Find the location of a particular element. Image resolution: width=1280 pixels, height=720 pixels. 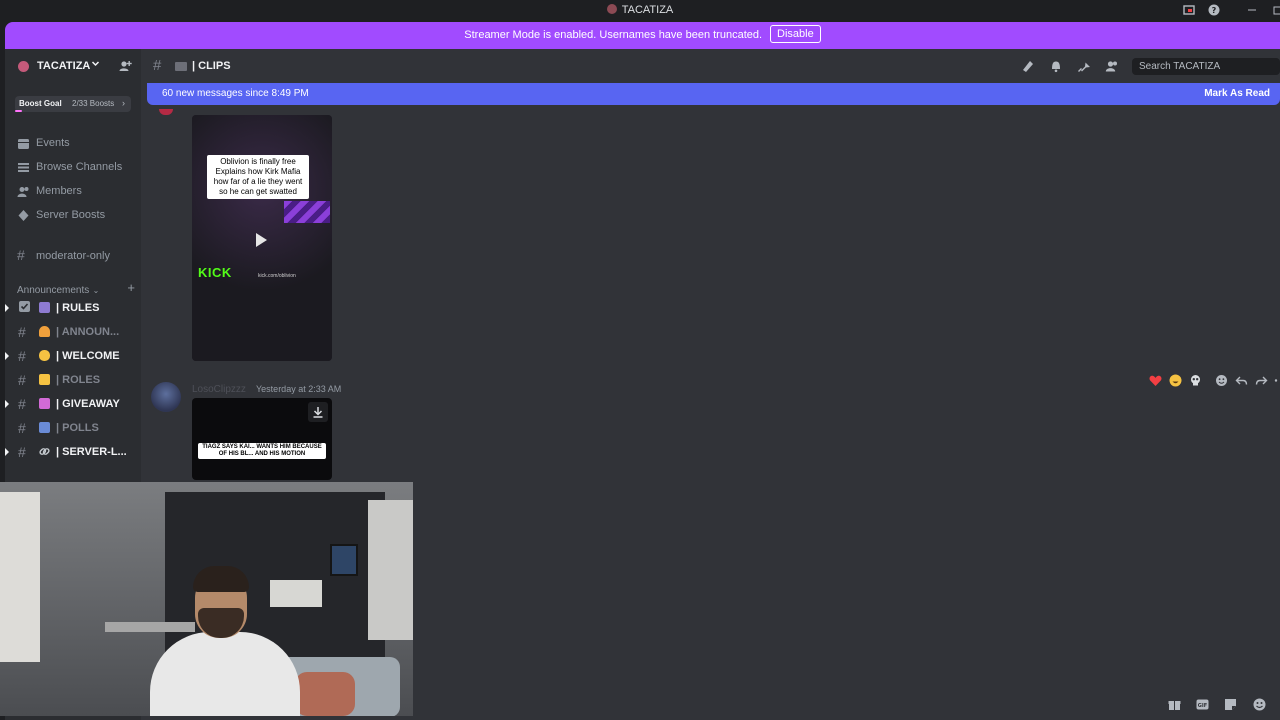

channel-label: | POLLS is located at coordinates (77, 428).